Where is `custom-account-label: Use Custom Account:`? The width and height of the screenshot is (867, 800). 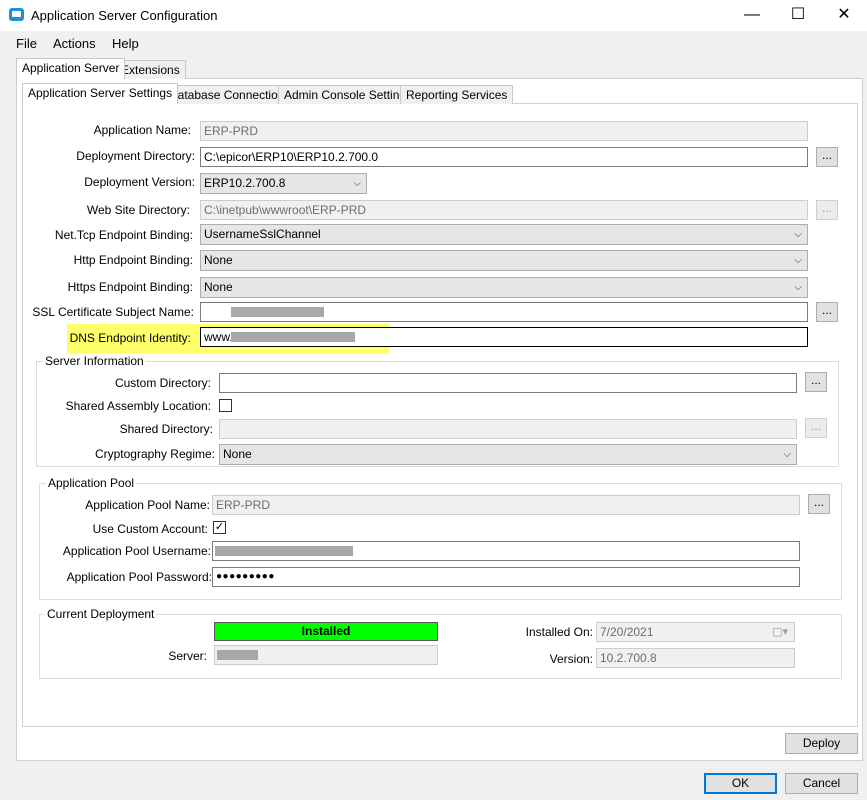 custom-account-label: Use Custom Account: is located at coordinates (150, 529).